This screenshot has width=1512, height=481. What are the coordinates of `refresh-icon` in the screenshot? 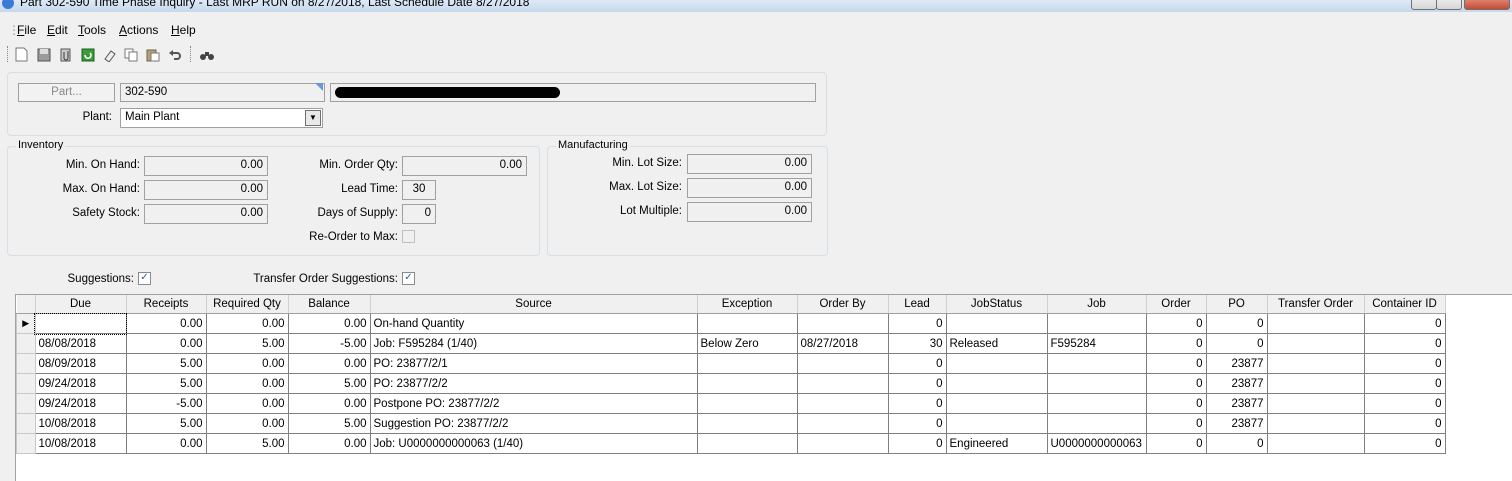 It's located at (87, 54).